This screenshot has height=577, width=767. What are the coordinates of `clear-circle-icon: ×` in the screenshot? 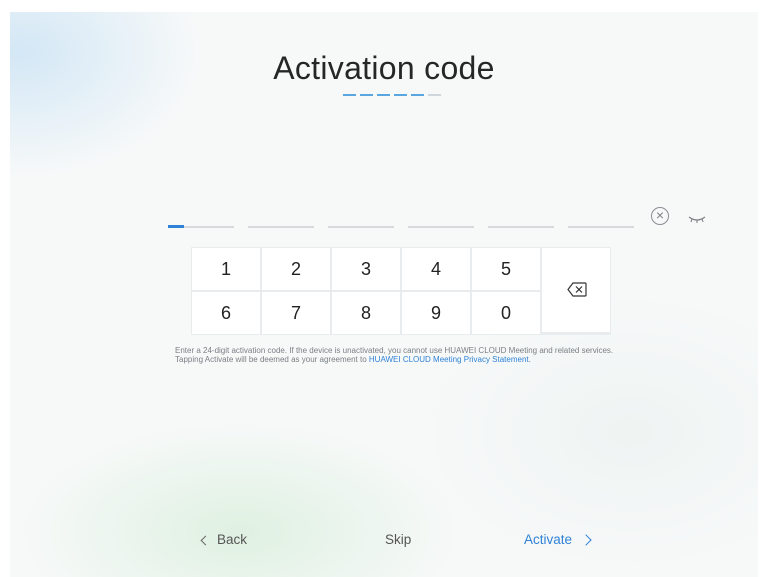 It's located at (660, 216).